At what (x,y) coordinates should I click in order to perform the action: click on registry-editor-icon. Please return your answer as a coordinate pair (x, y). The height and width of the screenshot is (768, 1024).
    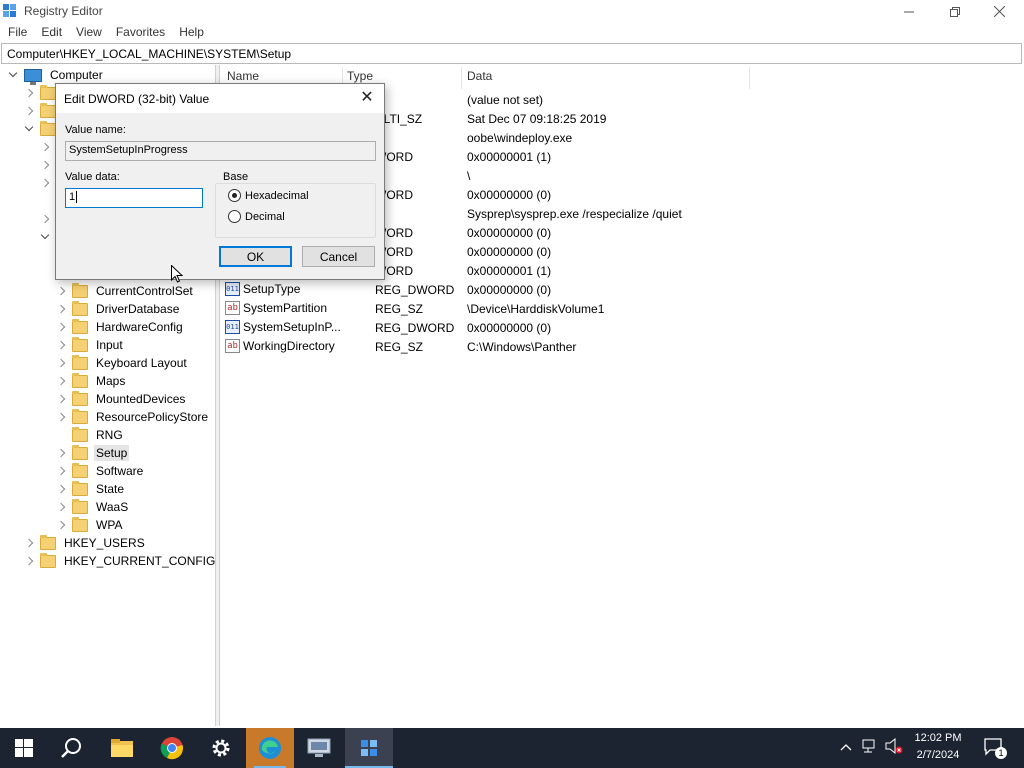
    Looking at the image, I should click on (369, 748).